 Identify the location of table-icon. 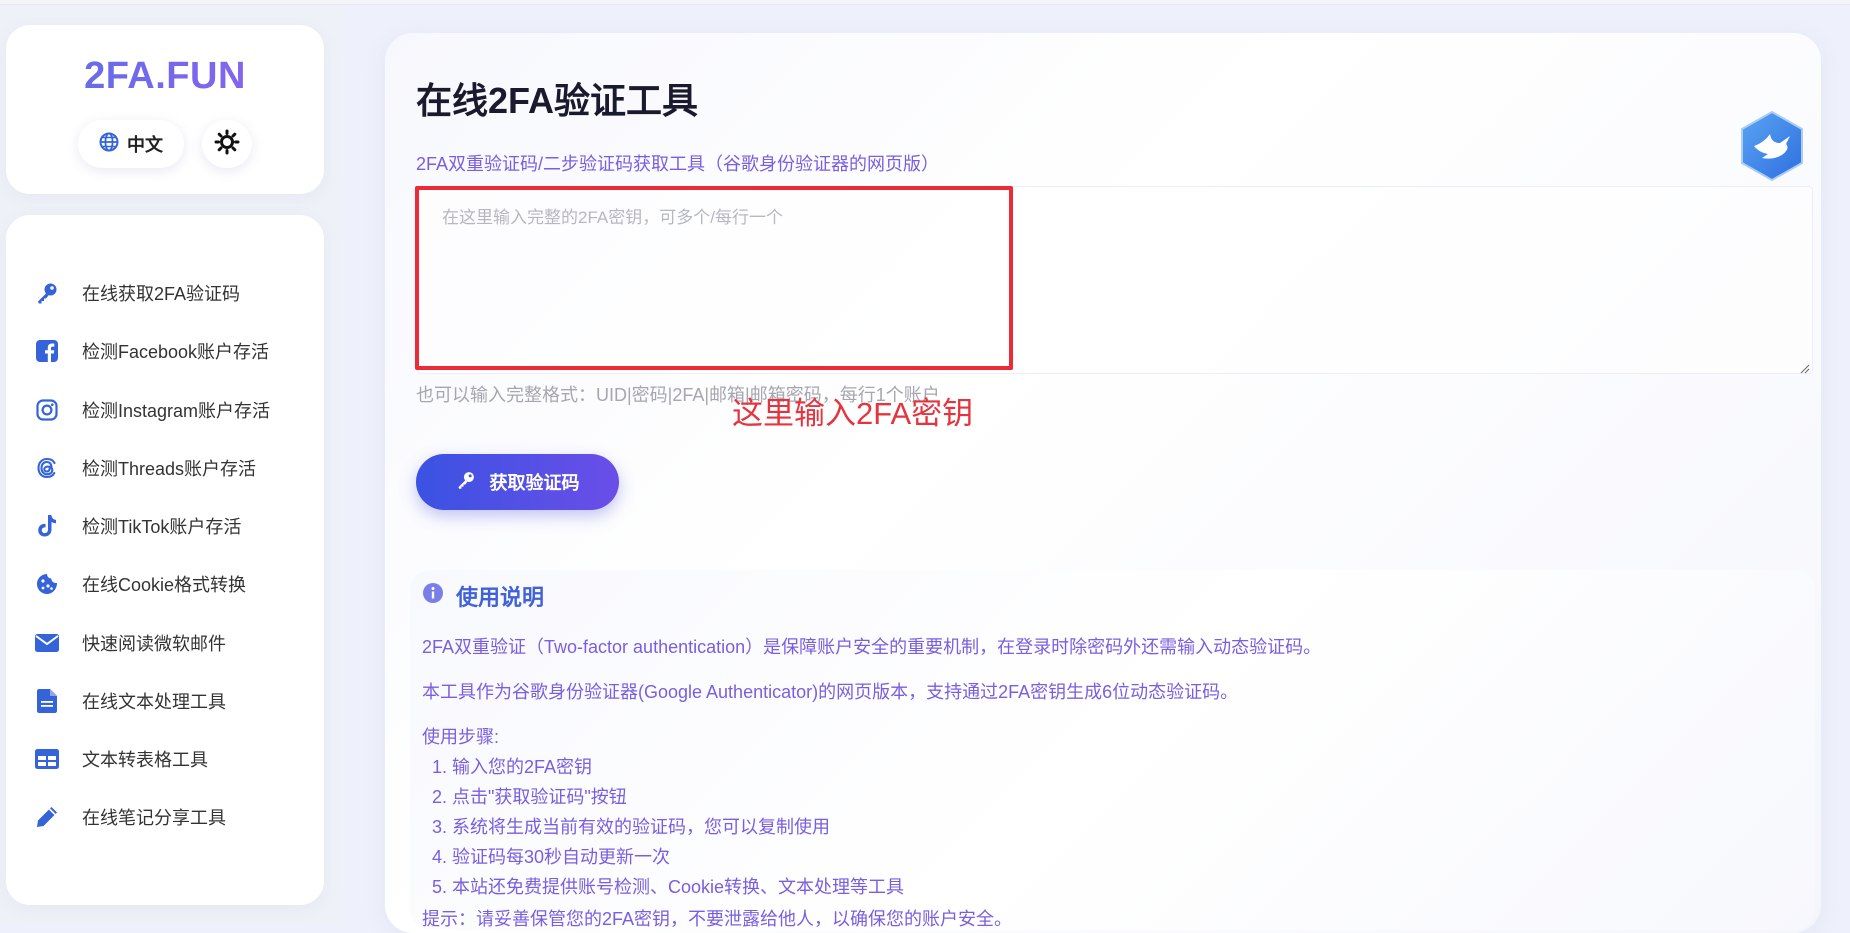
(47, 759).